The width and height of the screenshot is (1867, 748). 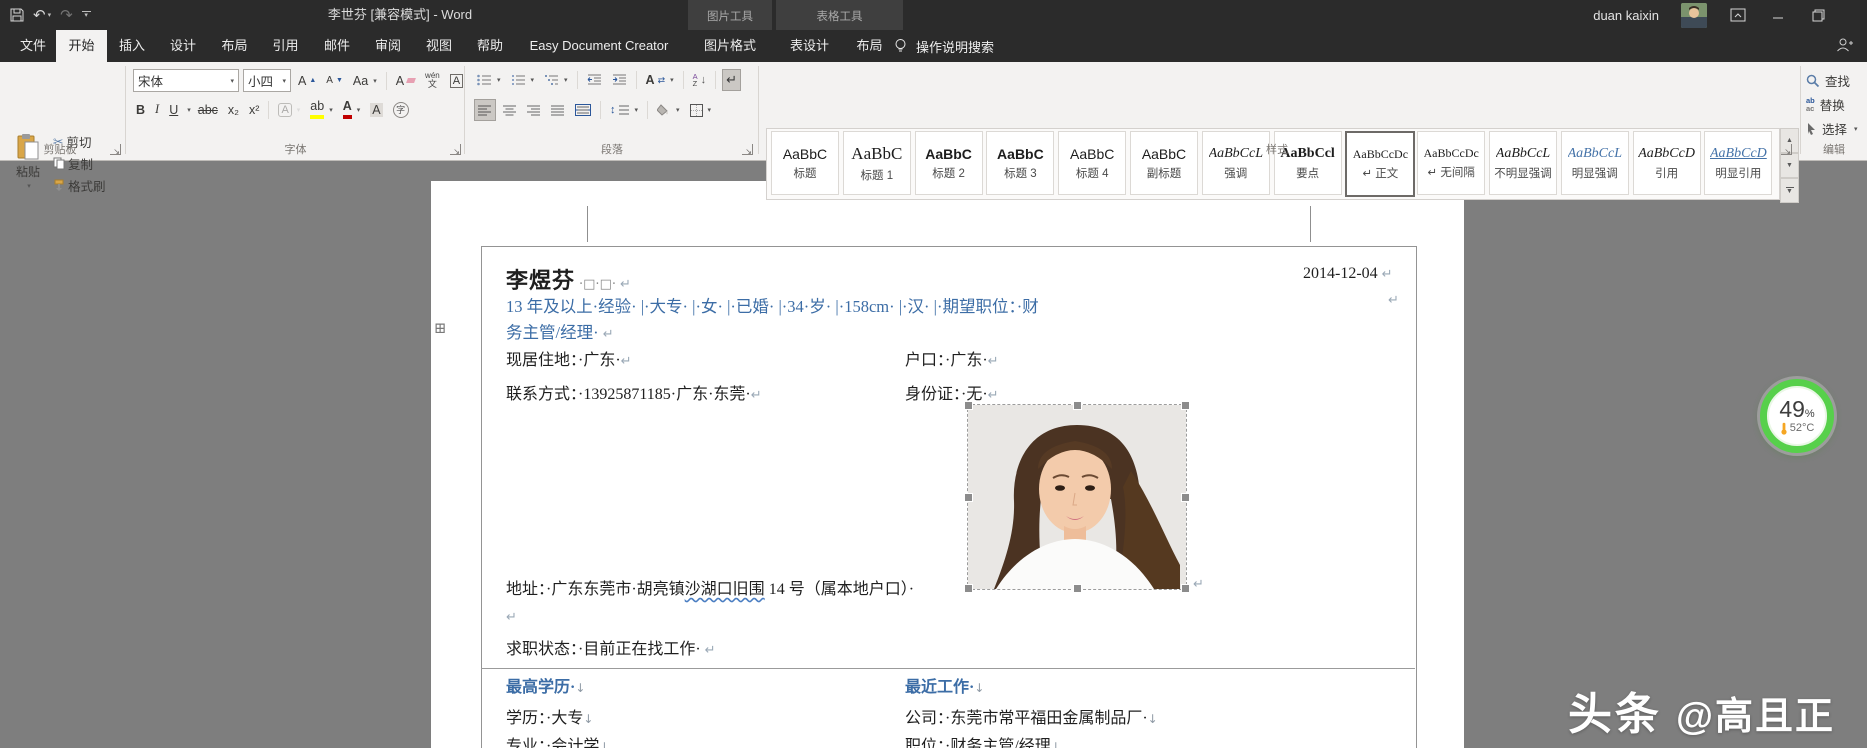 What do you see at coordinates (17, 15) in the screenshot?
I see `save-icon` at bounding box center [17, 15].